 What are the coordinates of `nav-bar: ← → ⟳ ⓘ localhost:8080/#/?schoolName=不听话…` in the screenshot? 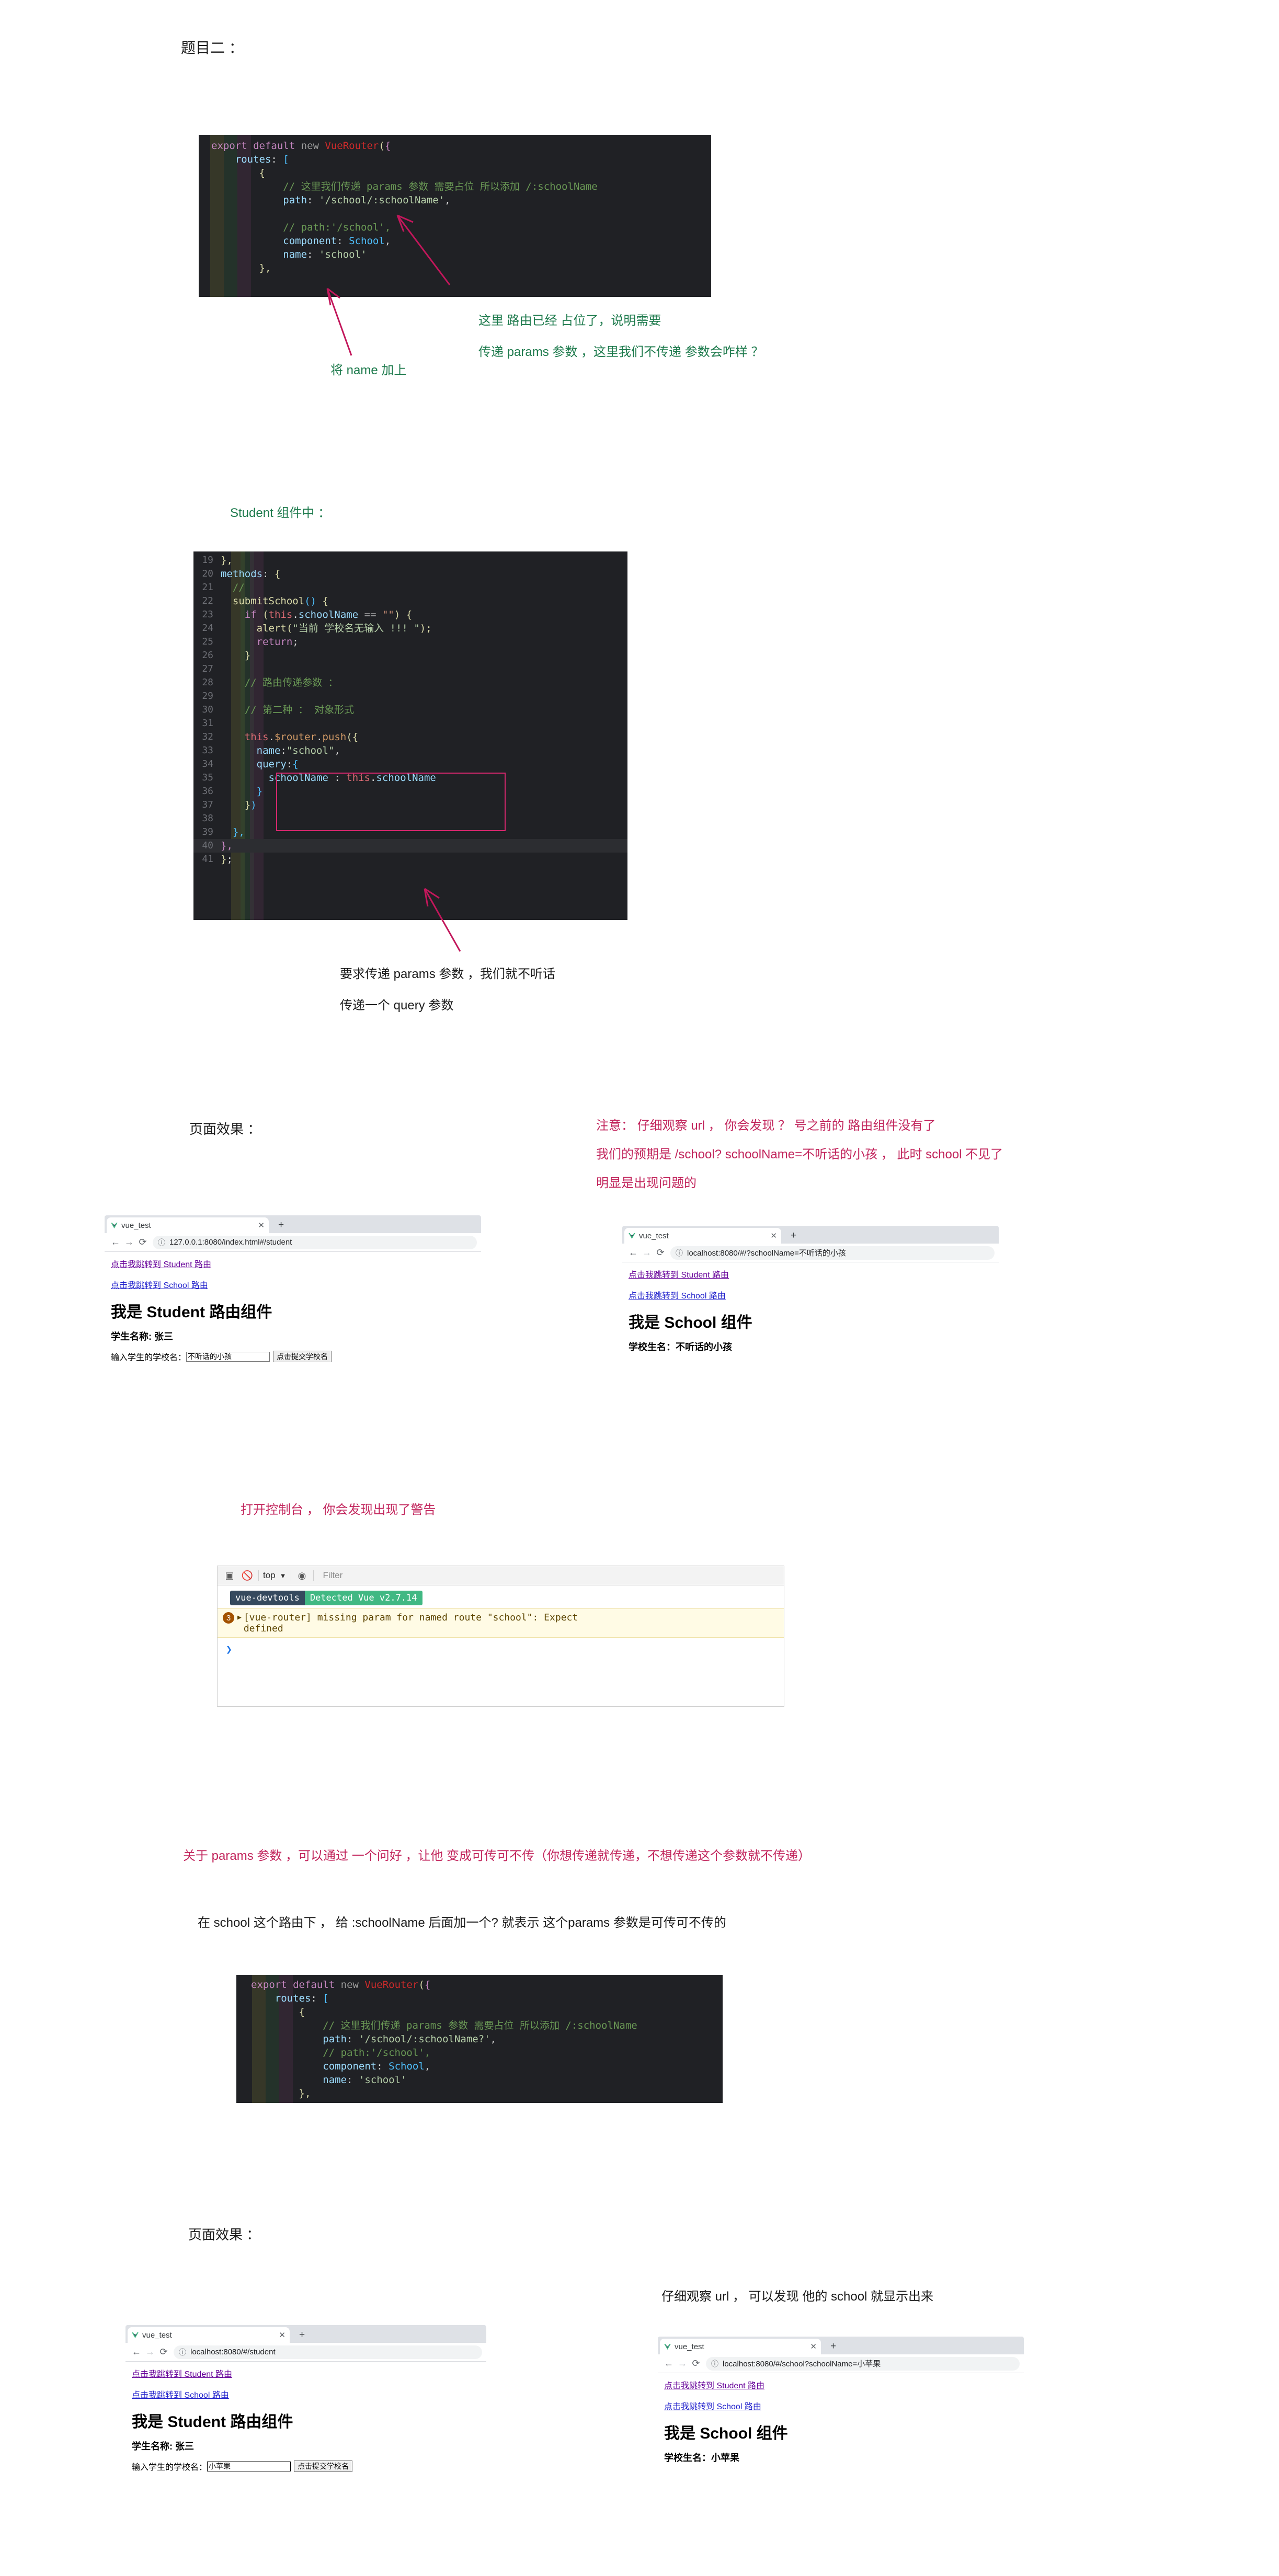 It's located at (810, 1253).